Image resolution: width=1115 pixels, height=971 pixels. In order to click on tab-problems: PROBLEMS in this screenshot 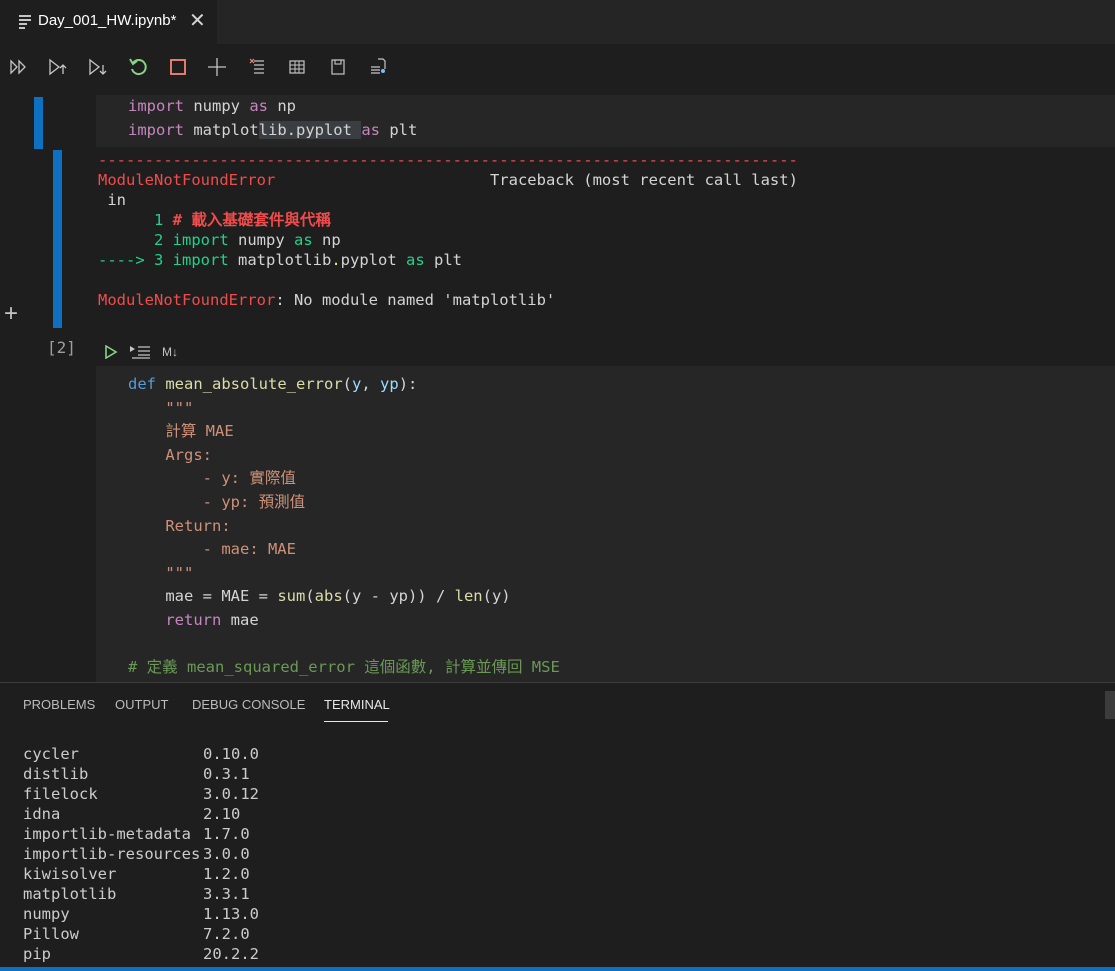, I will do `click(59, 704)`.